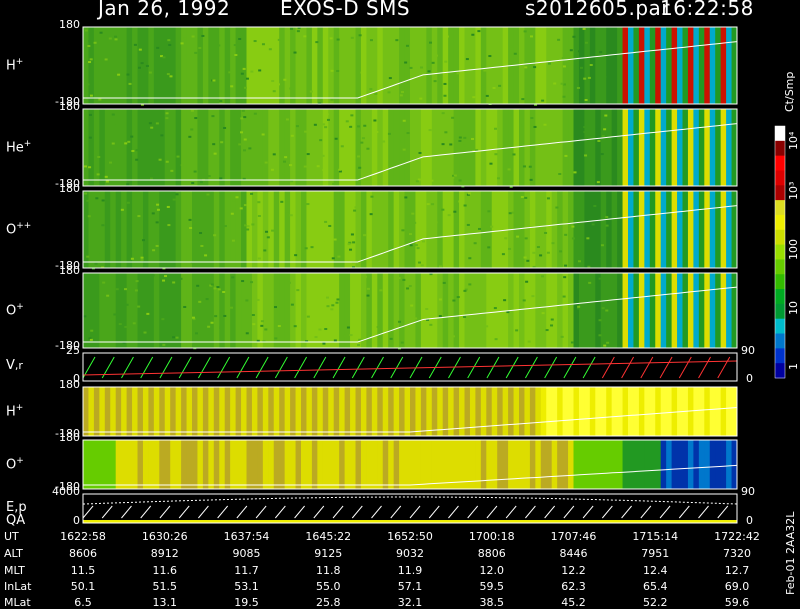 This screenshot has width=800, height=609. What do you see at coordinates (246, 553) in the screenshot?
I see `table-cell: 9085` at bounding box center [246, 553].